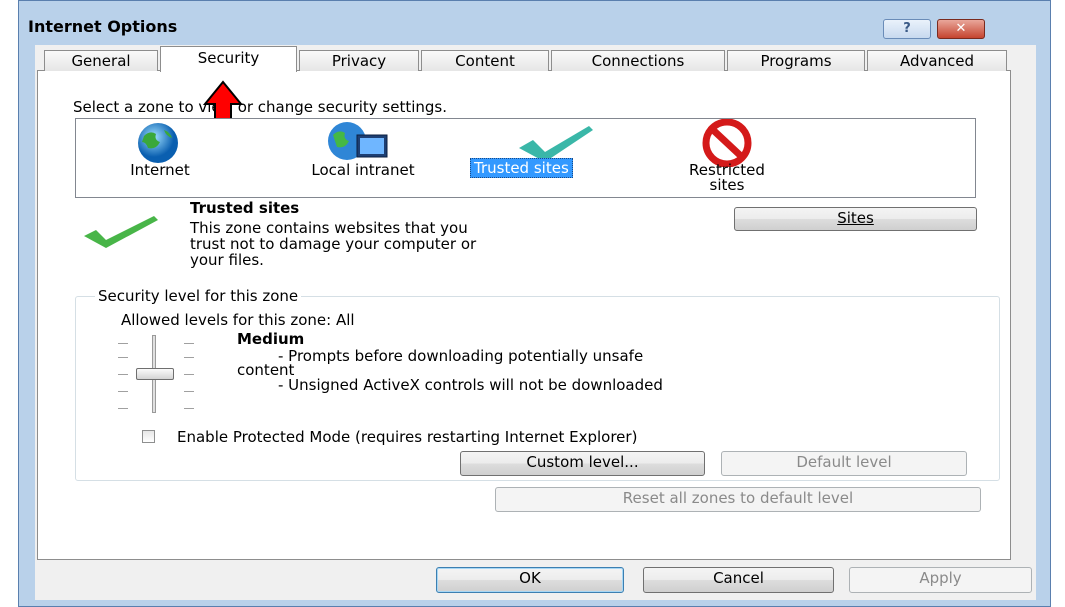  Describe the element at coordinates (227, 260) in the screenshot. I see `zone-description-line: your files.` at that location.